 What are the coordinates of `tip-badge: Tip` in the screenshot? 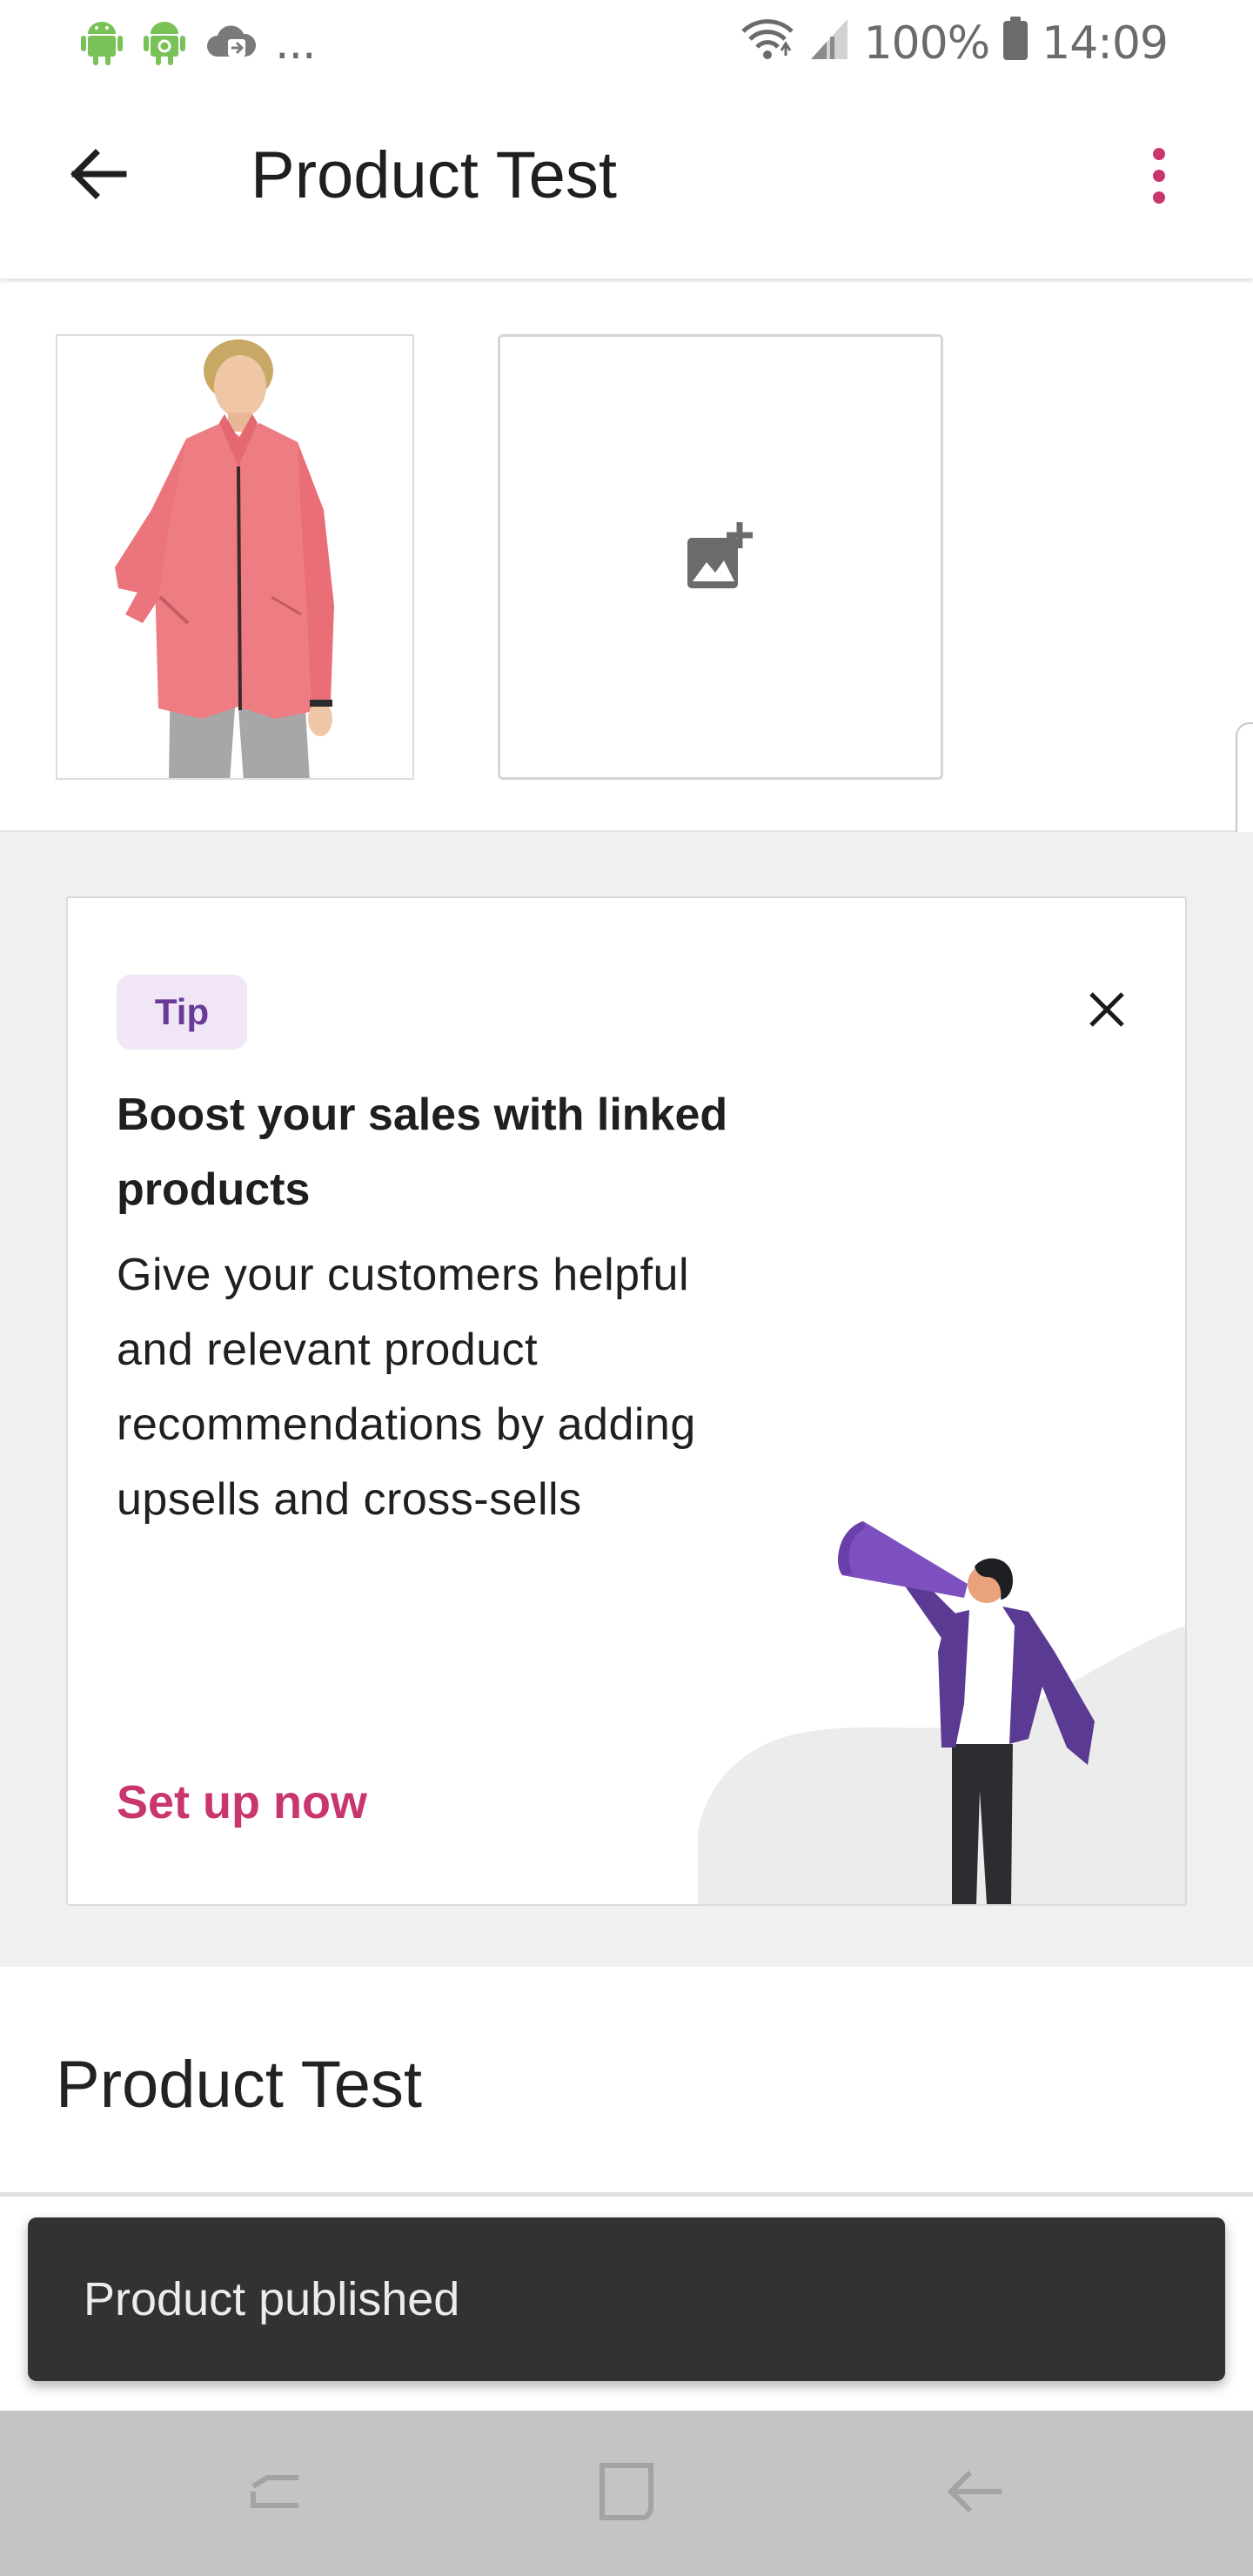 It's located at (182, 1012).